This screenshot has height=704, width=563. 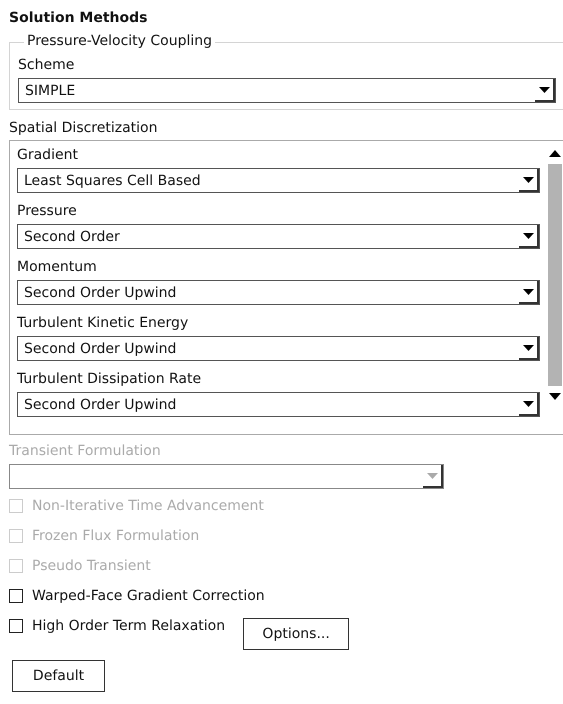 What do you see at coordinates (57, 267) in the screenshot?
I see `field-label: Momentum` at bounding box center [57, 267].